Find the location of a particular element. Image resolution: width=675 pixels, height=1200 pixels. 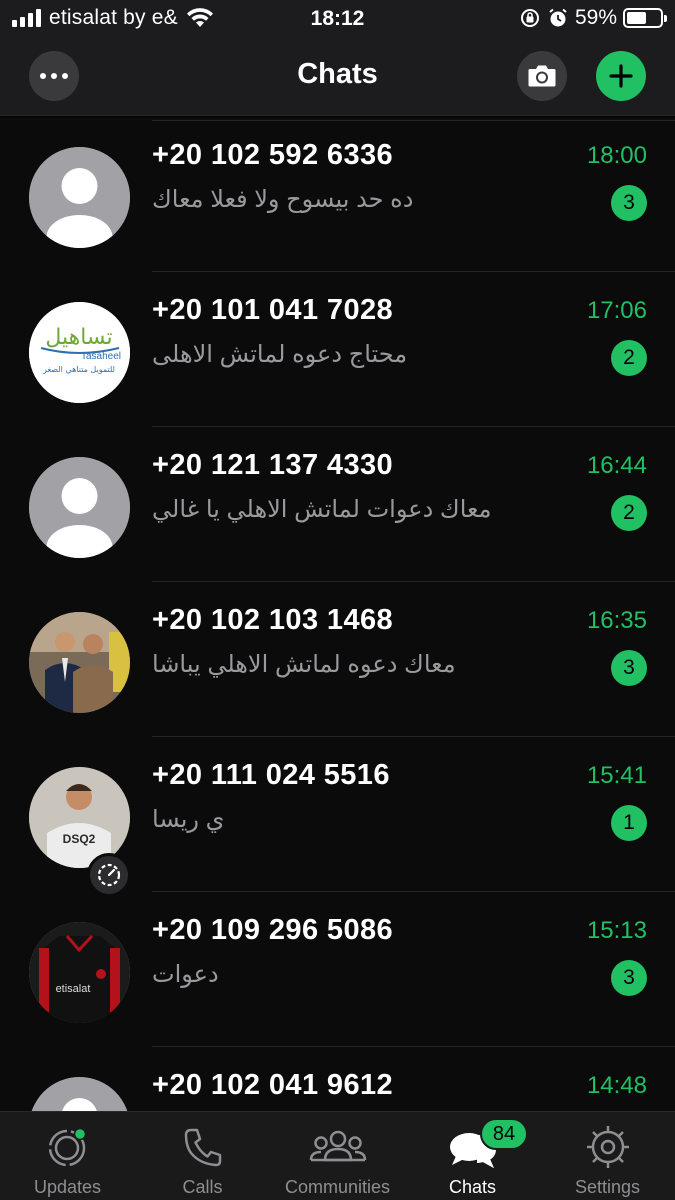

last-message: ي ريسا is located at coordinates (188, 819).